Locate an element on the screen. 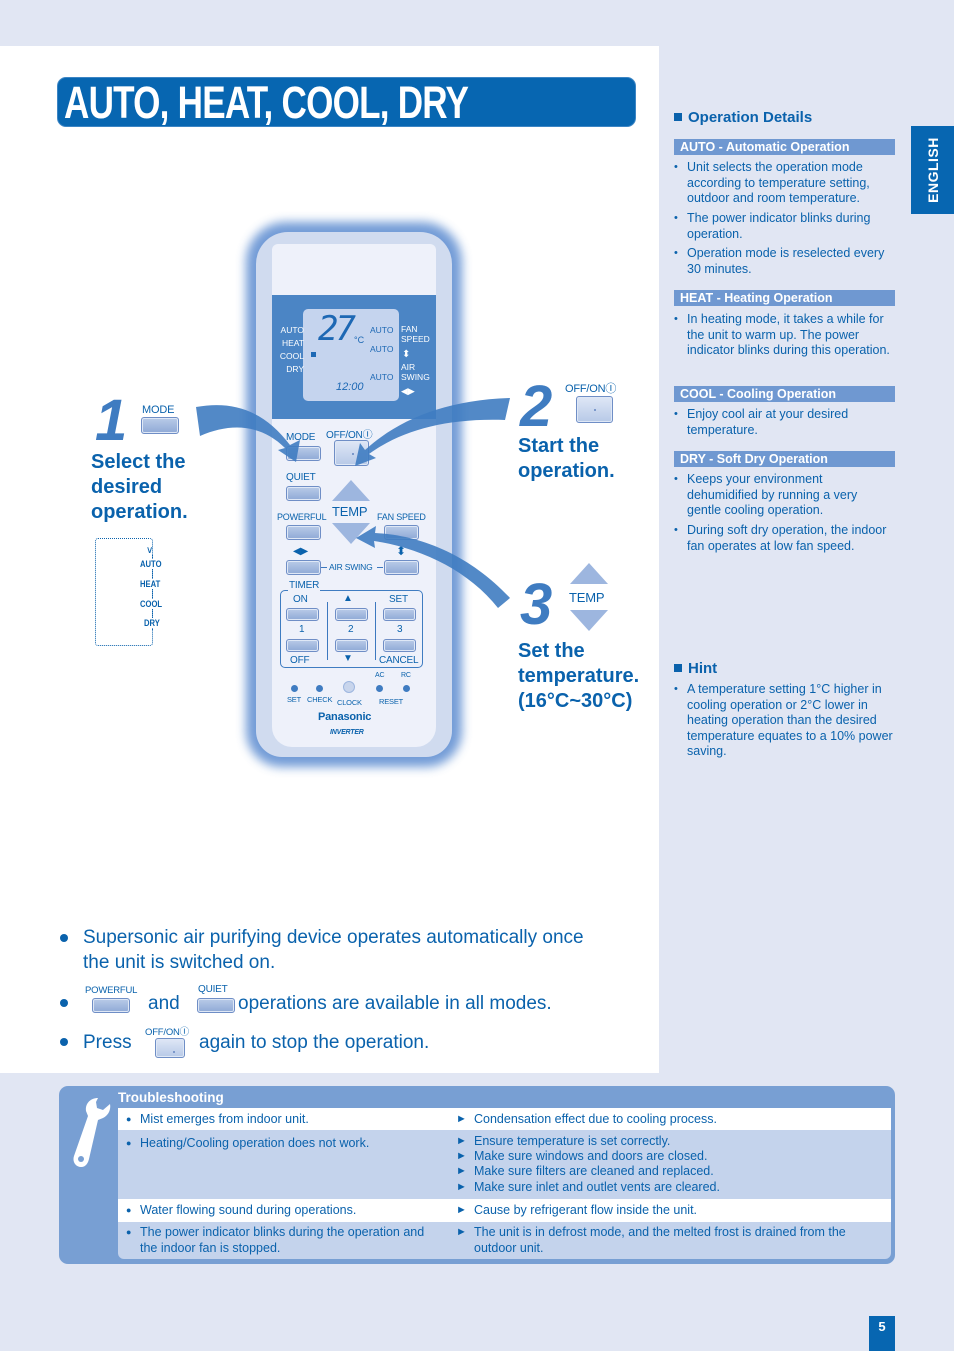 The image size is (954, 1351). language-tab: ENGLISH is located at coordinates (932, 170).